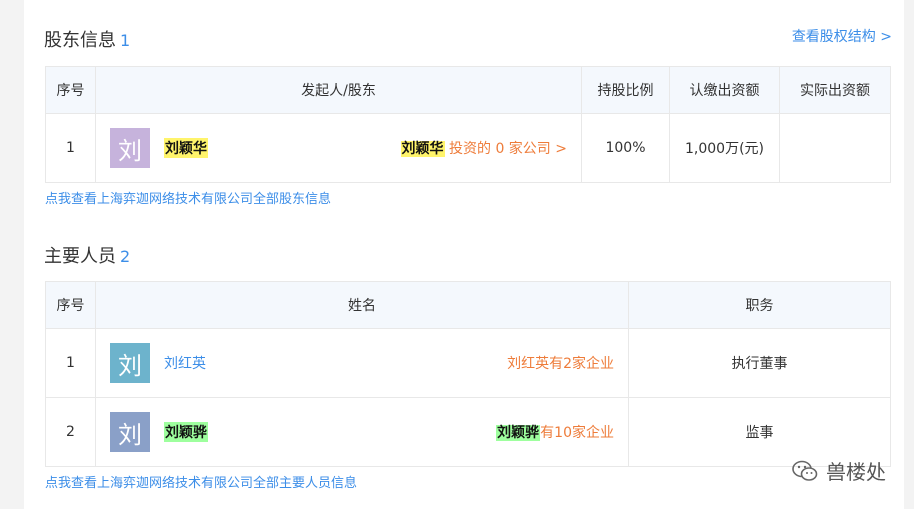 The image size is (914, 509). I want to click on col-header-subscribed: 认缴出资额, so click(724, 90).